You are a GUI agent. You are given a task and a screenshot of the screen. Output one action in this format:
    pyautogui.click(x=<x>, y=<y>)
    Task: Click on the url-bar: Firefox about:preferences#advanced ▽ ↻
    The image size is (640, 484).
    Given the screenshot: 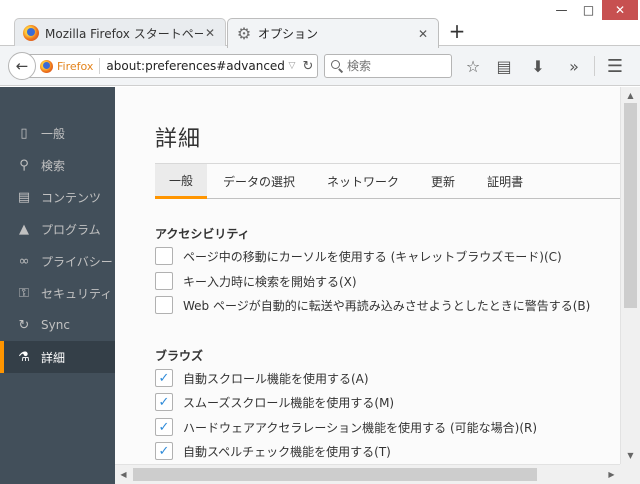 What is the action you would take?
    pyautogui.click(x=173, y=66)
    